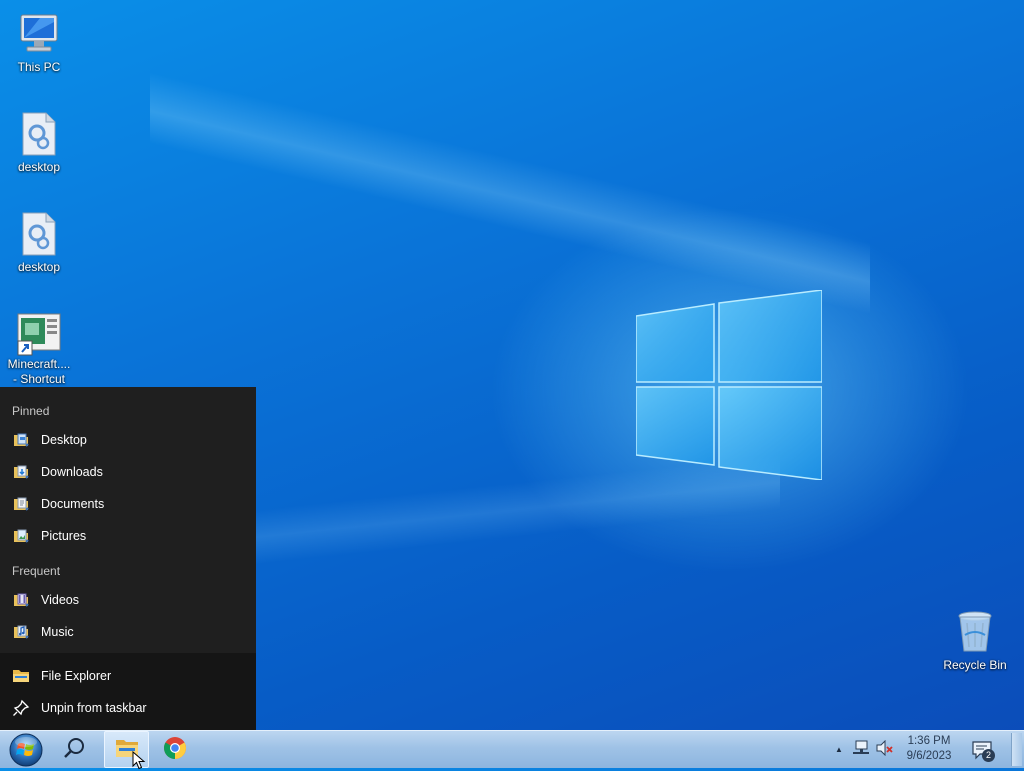 This screenshot has width=1024, height=771. Describe the element at coordinates (929, 756) in the screenshot. I see `clock-date: 9/6/2023` at that location.